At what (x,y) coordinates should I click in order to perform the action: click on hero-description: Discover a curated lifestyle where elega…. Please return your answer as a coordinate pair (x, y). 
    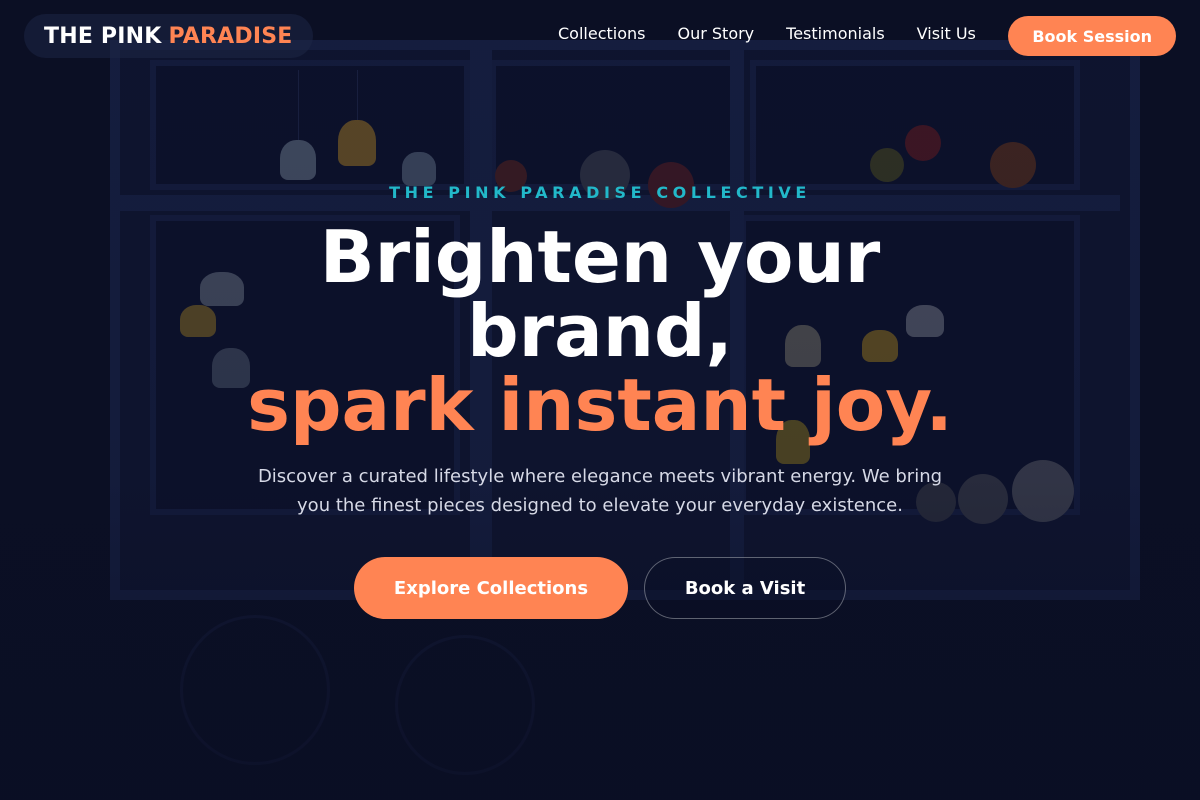
    Looking at the image, I should click on (600, 491).